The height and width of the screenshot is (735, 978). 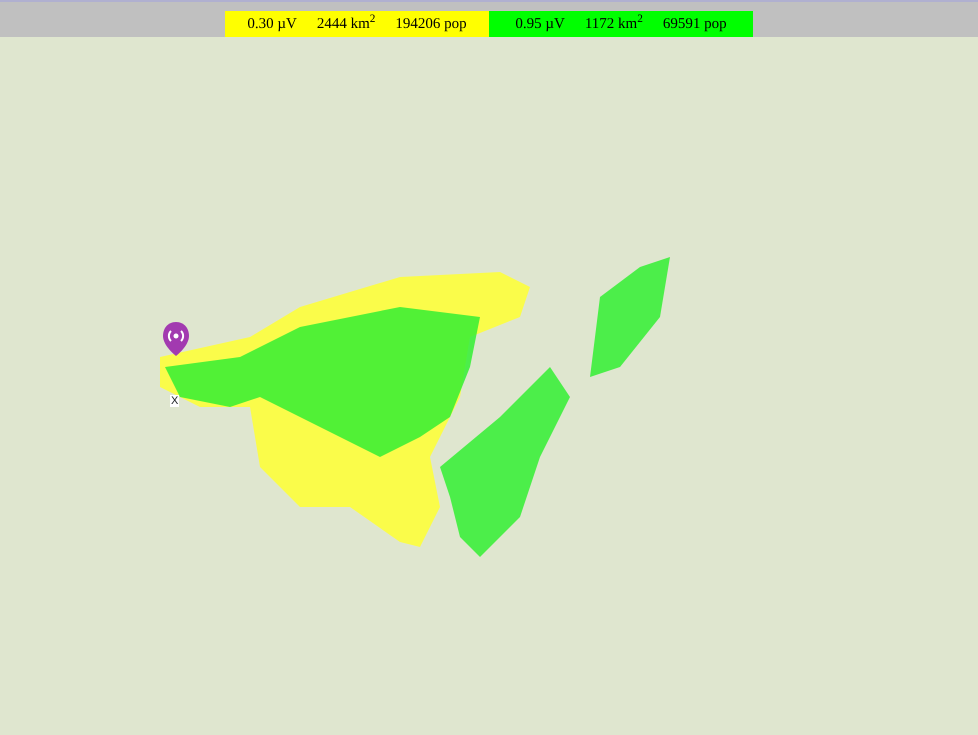 I want to click on coverage-area: 2444 km$^{2}$, so click(x=346, y=24).